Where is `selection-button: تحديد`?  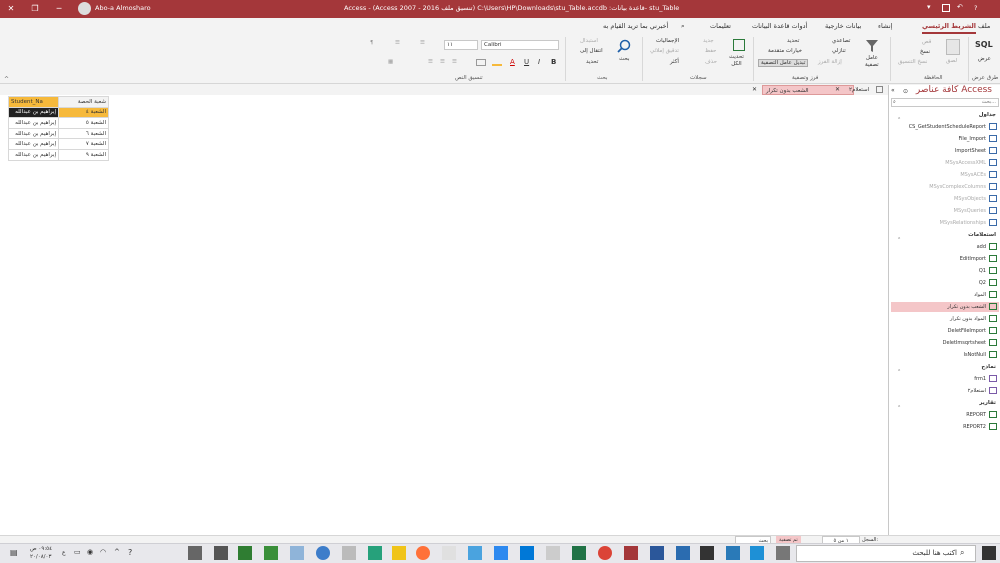 selection-button: تحديد is located at coordinates (793, 41).